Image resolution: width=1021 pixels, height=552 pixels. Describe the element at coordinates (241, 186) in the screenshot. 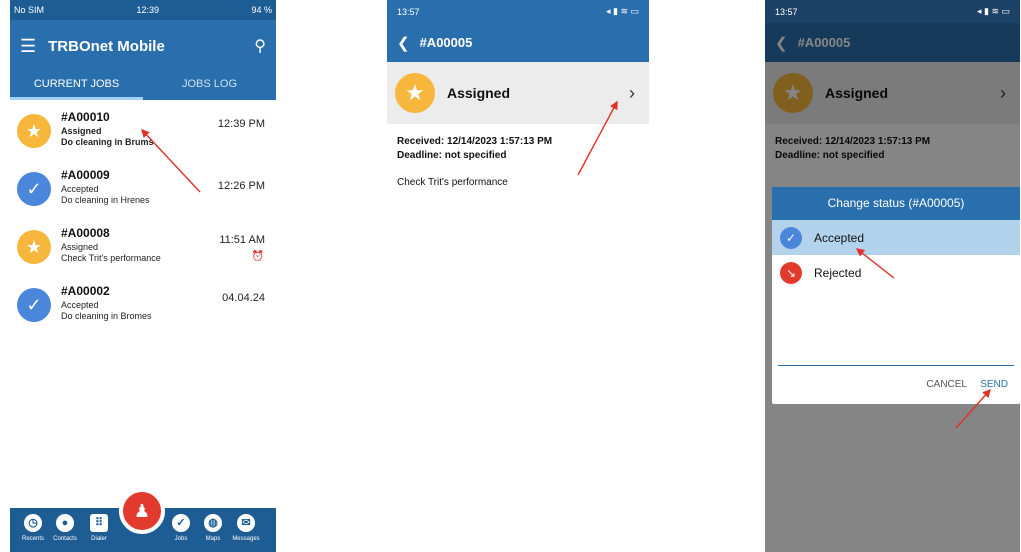

I see `job-time: 12:26 PM` at that location.